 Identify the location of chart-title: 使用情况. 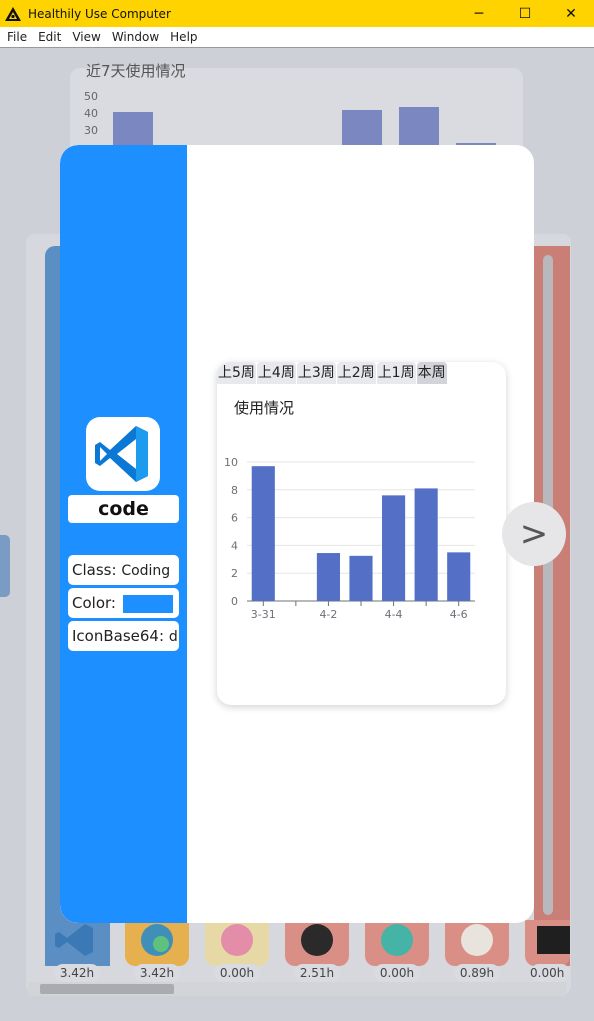
(264, 408).